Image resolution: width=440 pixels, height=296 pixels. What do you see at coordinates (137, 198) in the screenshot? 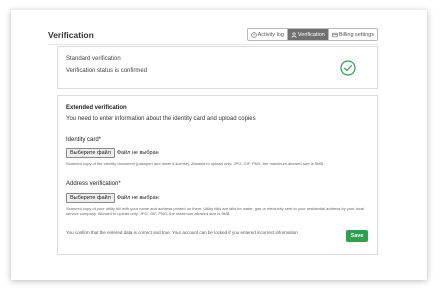
I see `address-verification-file-state: Файл не выбран` at bounding box center [137, 198].